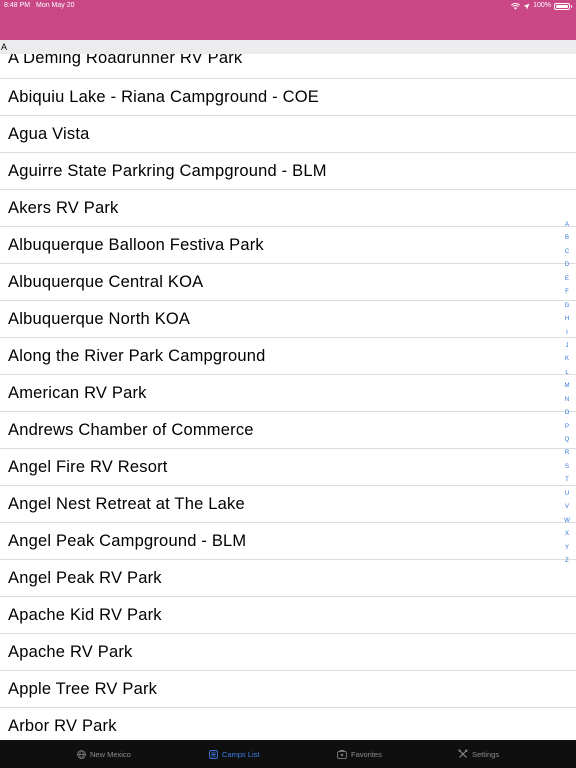 The width and height of the screenshot is (576, 768). What do you see at coordinates (567, 494) in the screenshot?
I see `index-letter: U` at bounding box center [567, 494].